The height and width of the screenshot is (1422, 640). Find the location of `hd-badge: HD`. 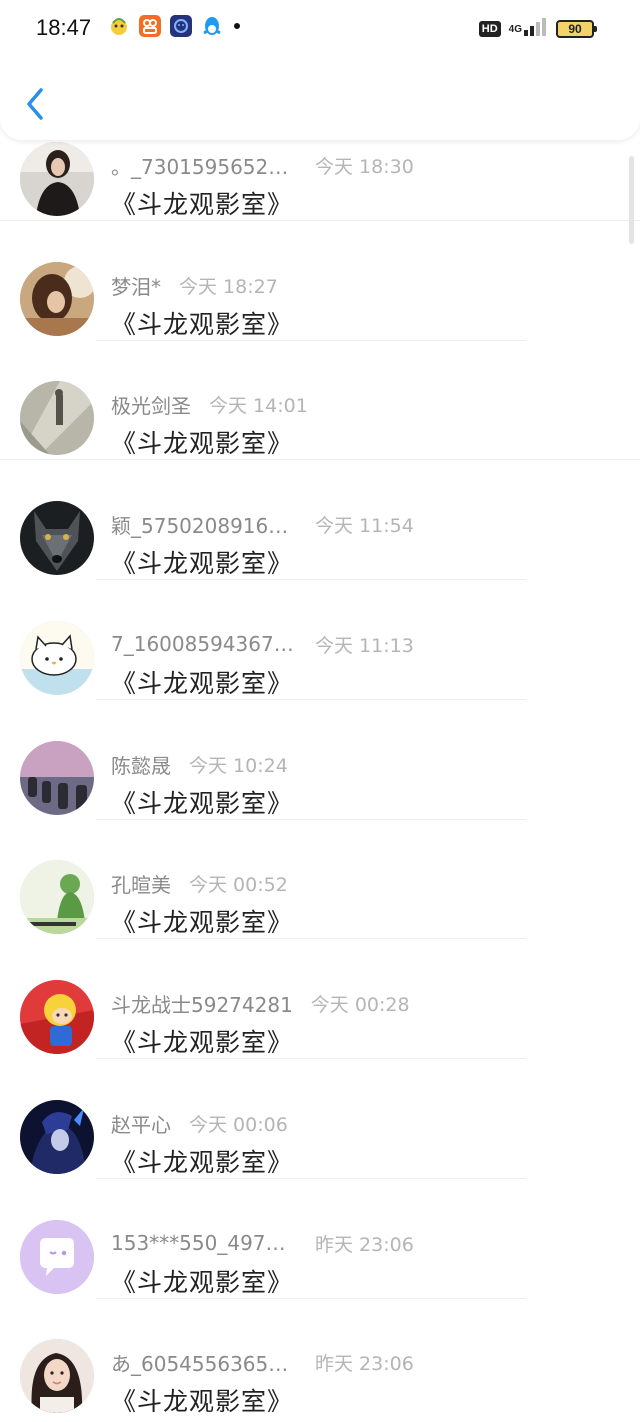

hd-badge: HD is located at coordinates (489, 29).